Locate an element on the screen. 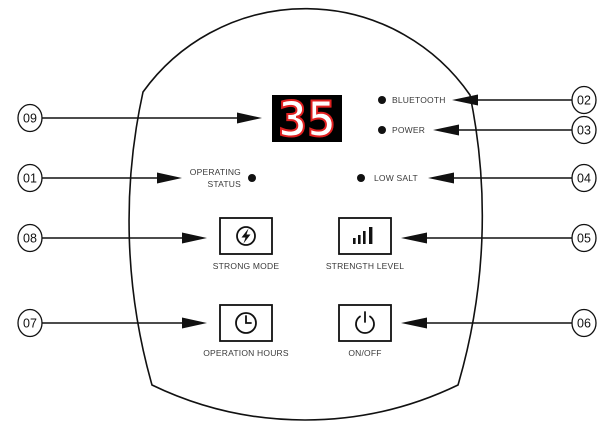  callout-05-number: 05 is located at coordinates (584, 239).